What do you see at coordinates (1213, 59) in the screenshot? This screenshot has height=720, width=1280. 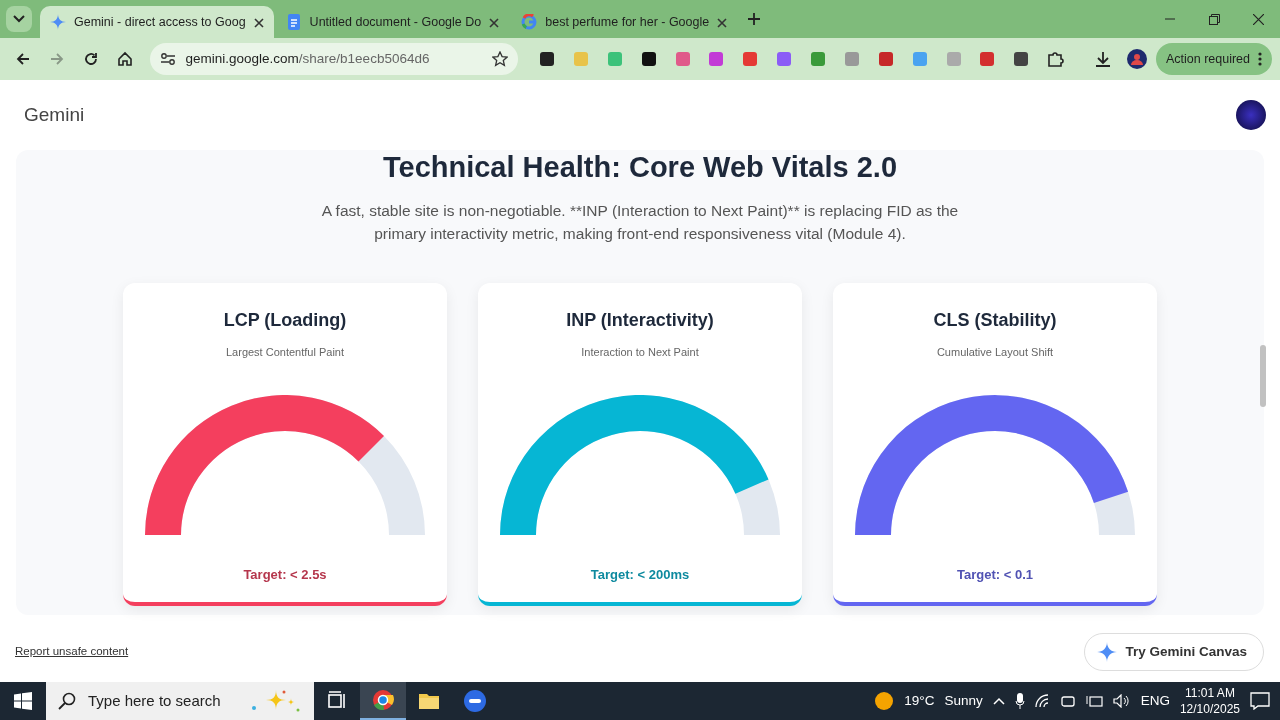 I see `action-required-button: Action required` at bounding box center [1213, 59].